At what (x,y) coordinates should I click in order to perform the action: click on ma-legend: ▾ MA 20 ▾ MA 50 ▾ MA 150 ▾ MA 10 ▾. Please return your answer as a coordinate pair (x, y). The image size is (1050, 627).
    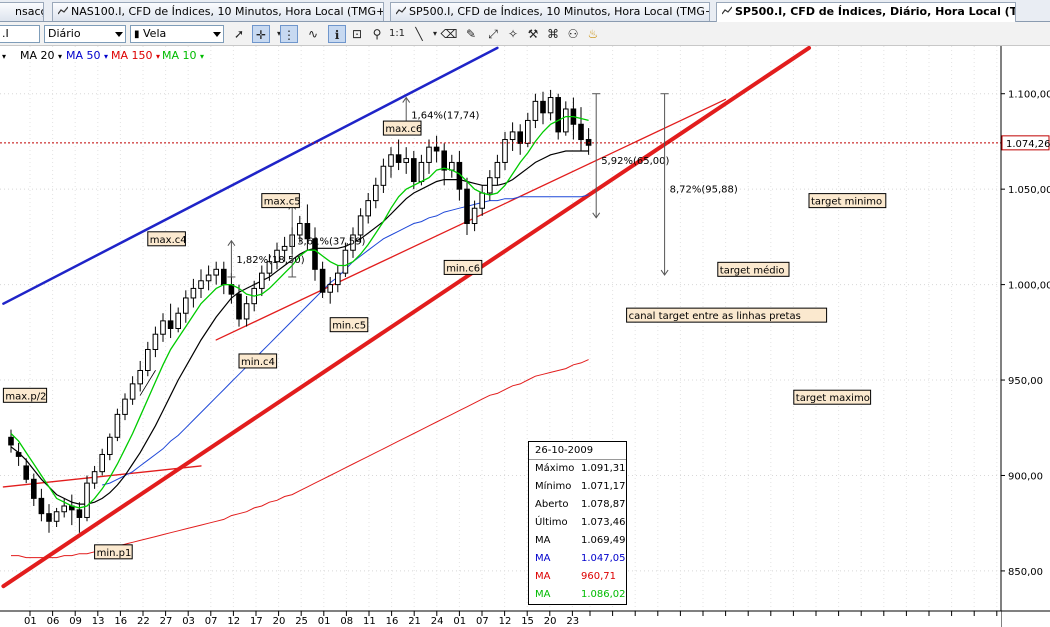
    Looking at the image, I should click on (500, 55).